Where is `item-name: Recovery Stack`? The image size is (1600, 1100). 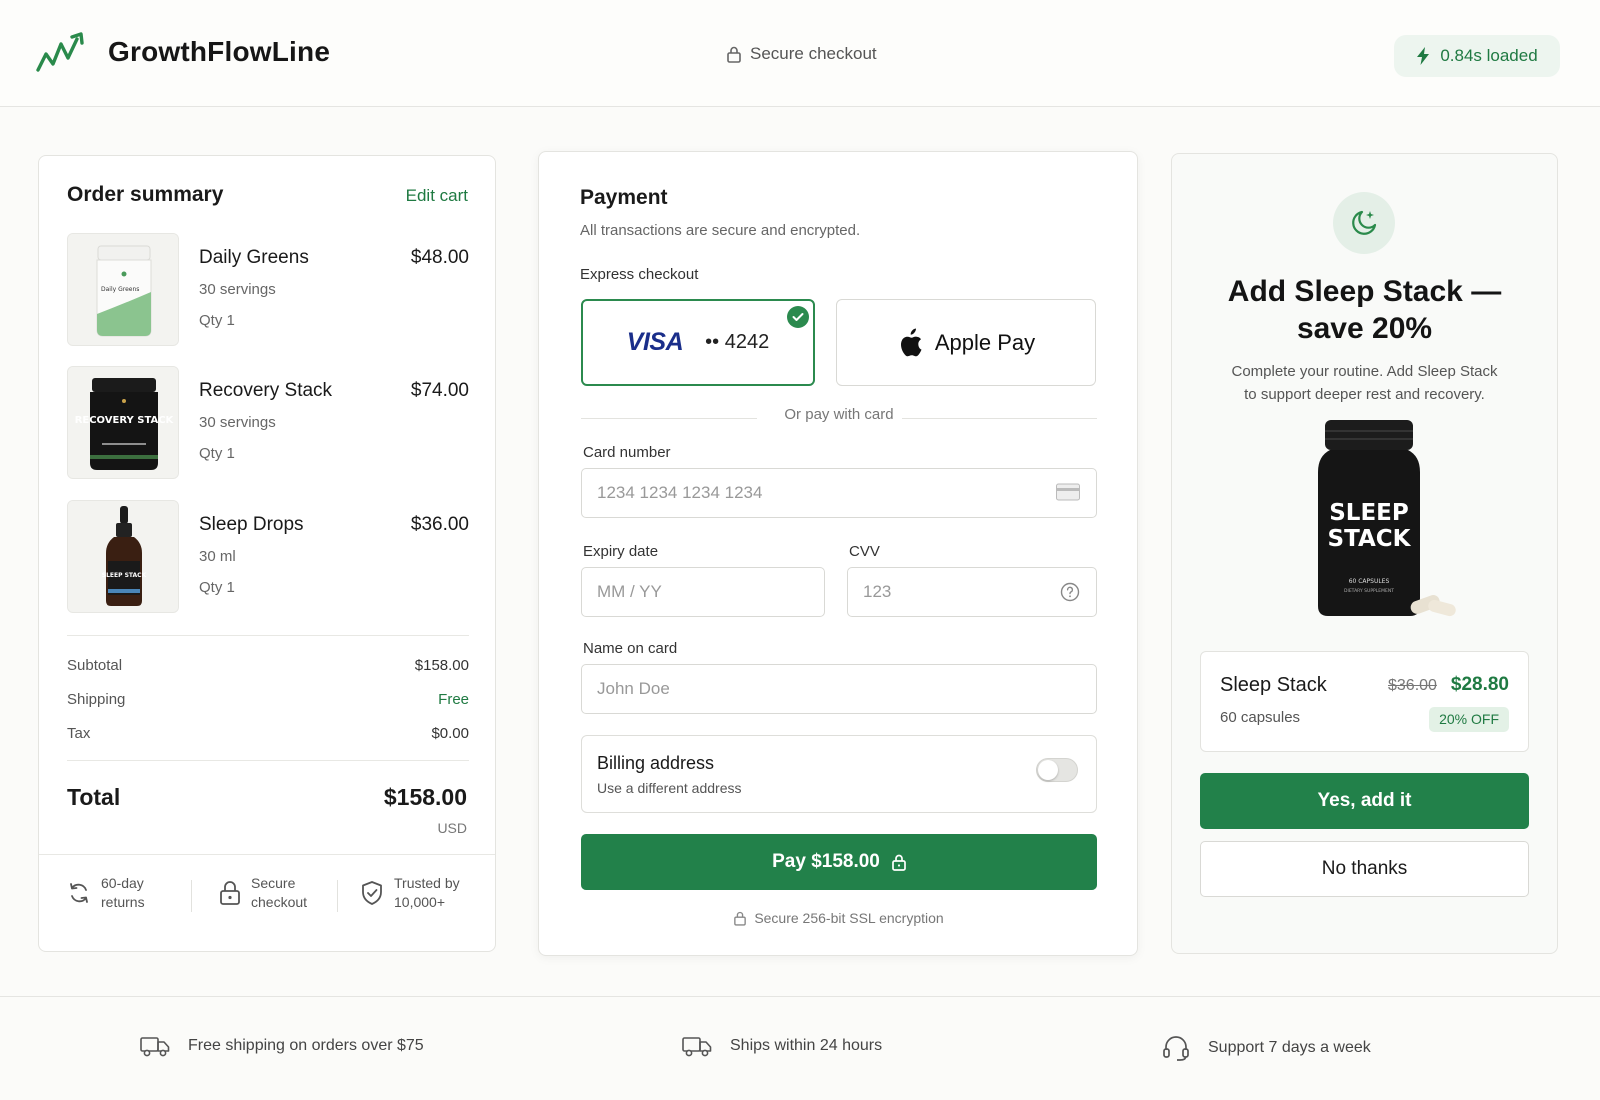 item-name: Recovery Stack is located at coordinates (266, 390).